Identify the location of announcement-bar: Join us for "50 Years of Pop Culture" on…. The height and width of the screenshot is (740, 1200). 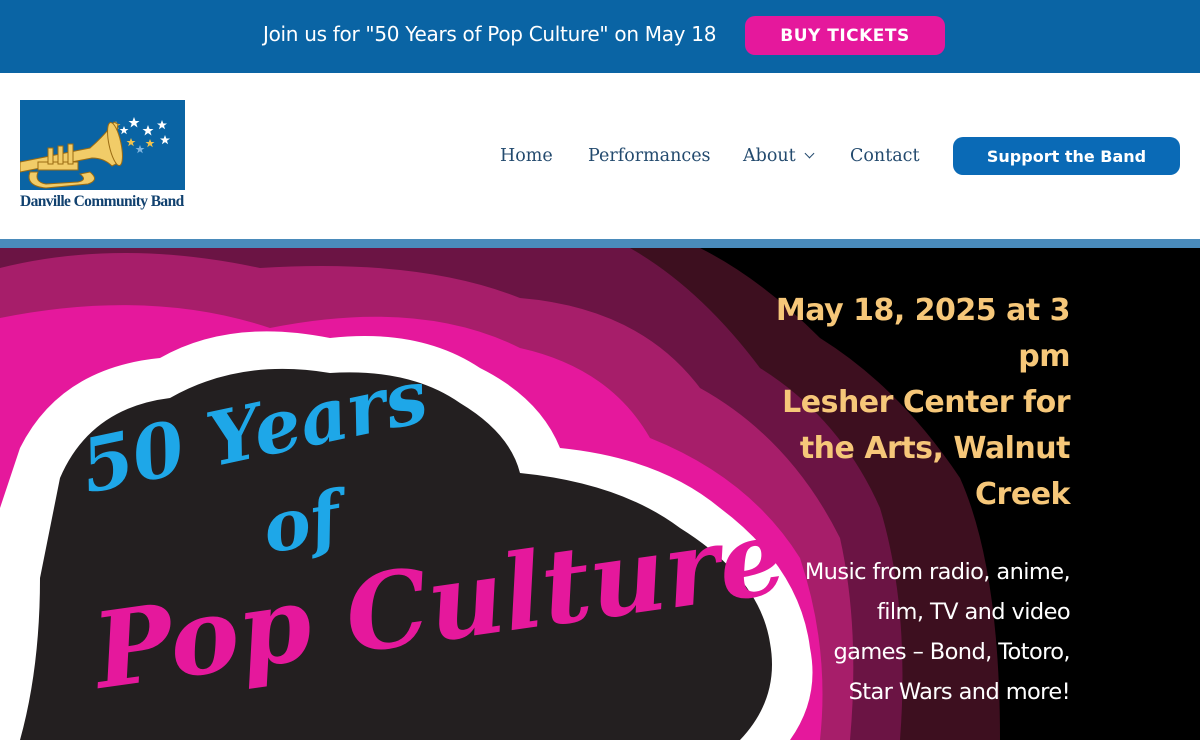
(600, 36).